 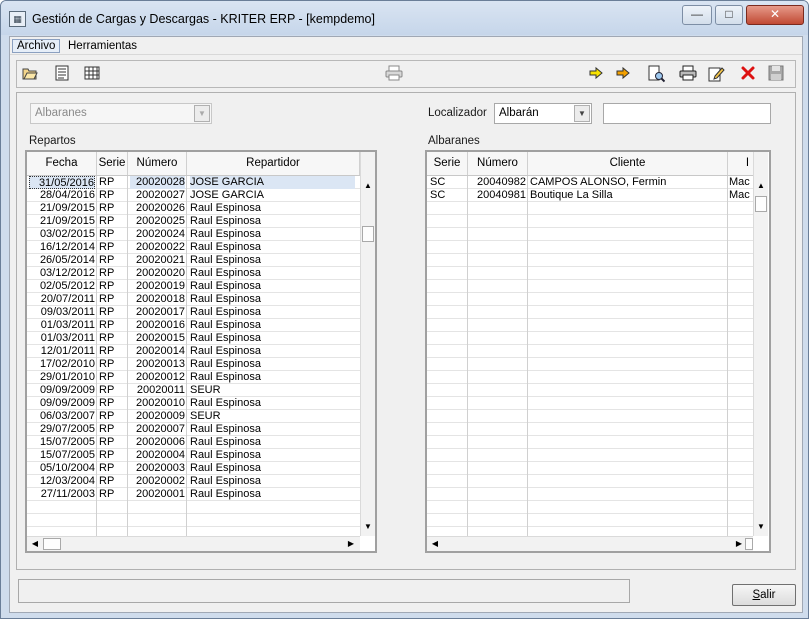 What do you see at coordinates (760, 344) in the screenshot?
I see `albaranes-vscroll: ▲ ▼` at bounding box center [760, 344].